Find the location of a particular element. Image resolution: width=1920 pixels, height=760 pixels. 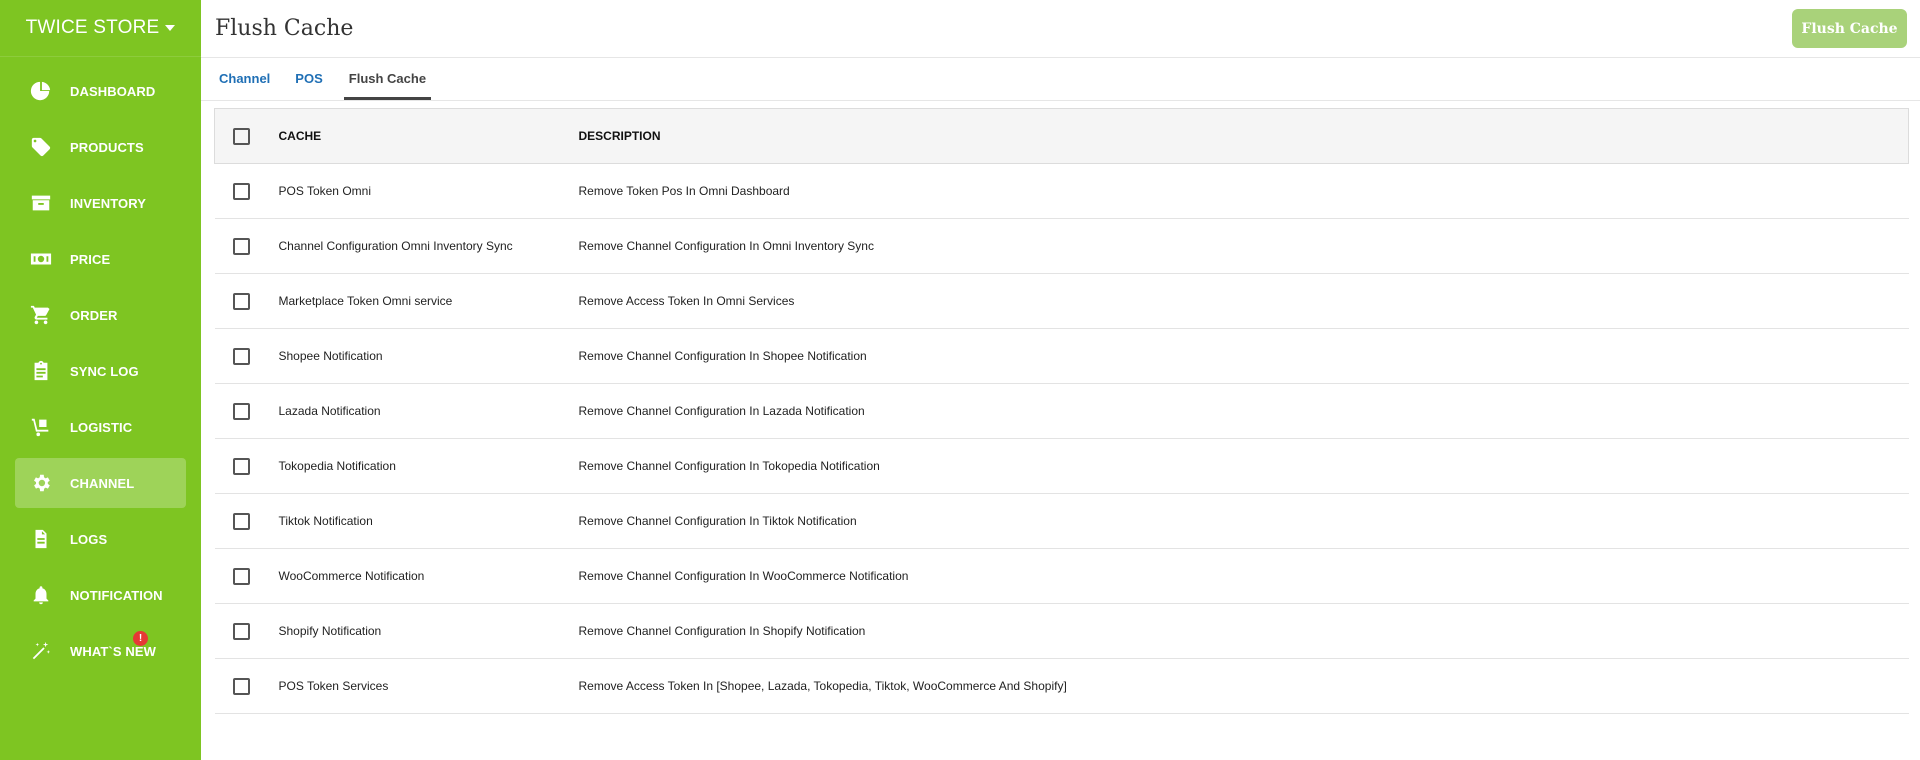

sidebar-item-sync-log: SYNC LOG is located at coordinates (100, 371).